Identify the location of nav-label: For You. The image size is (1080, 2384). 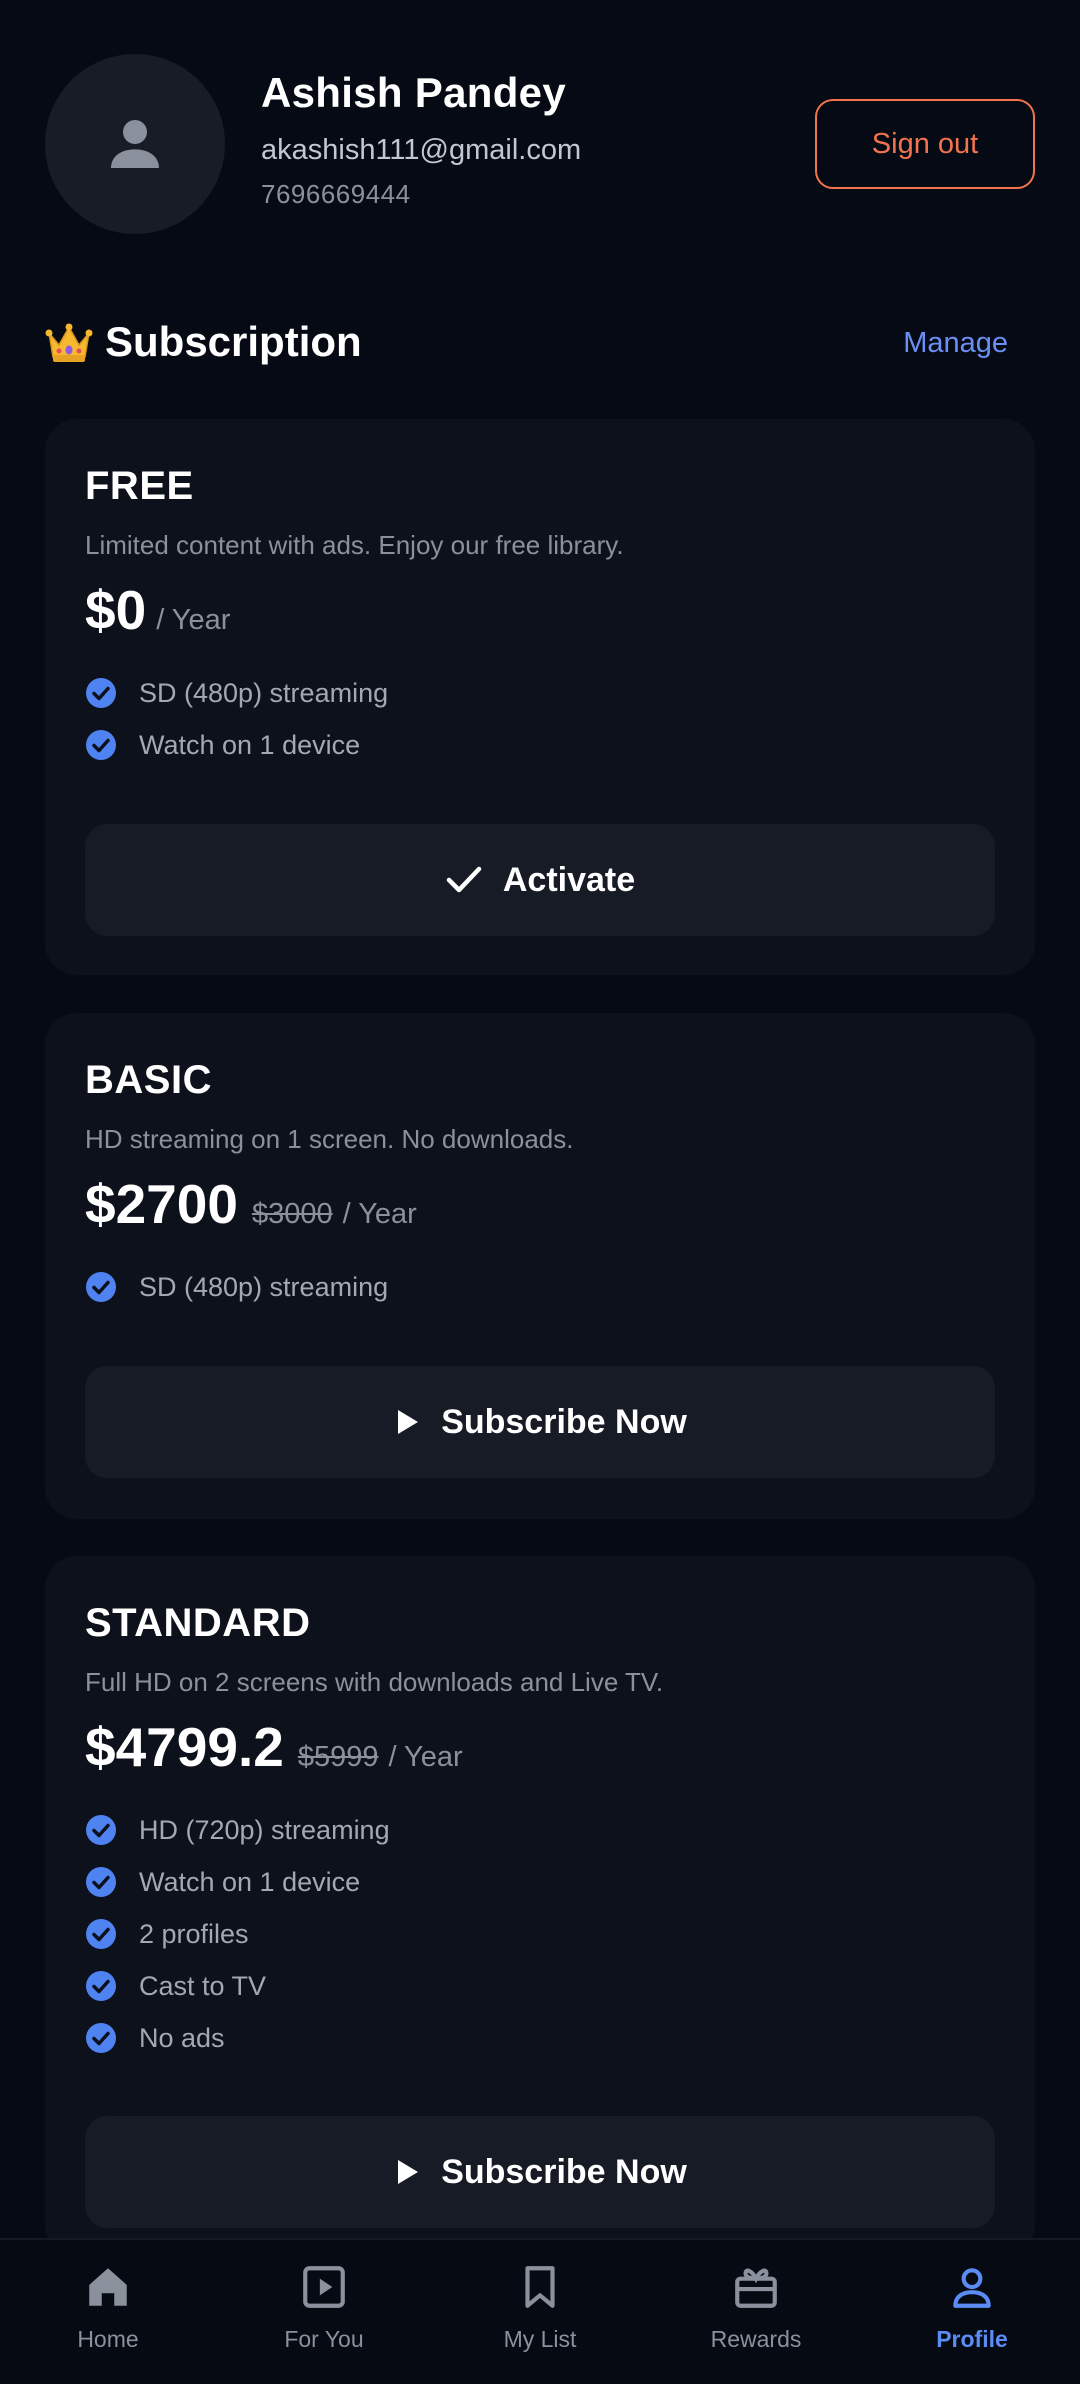
(324, 2339).